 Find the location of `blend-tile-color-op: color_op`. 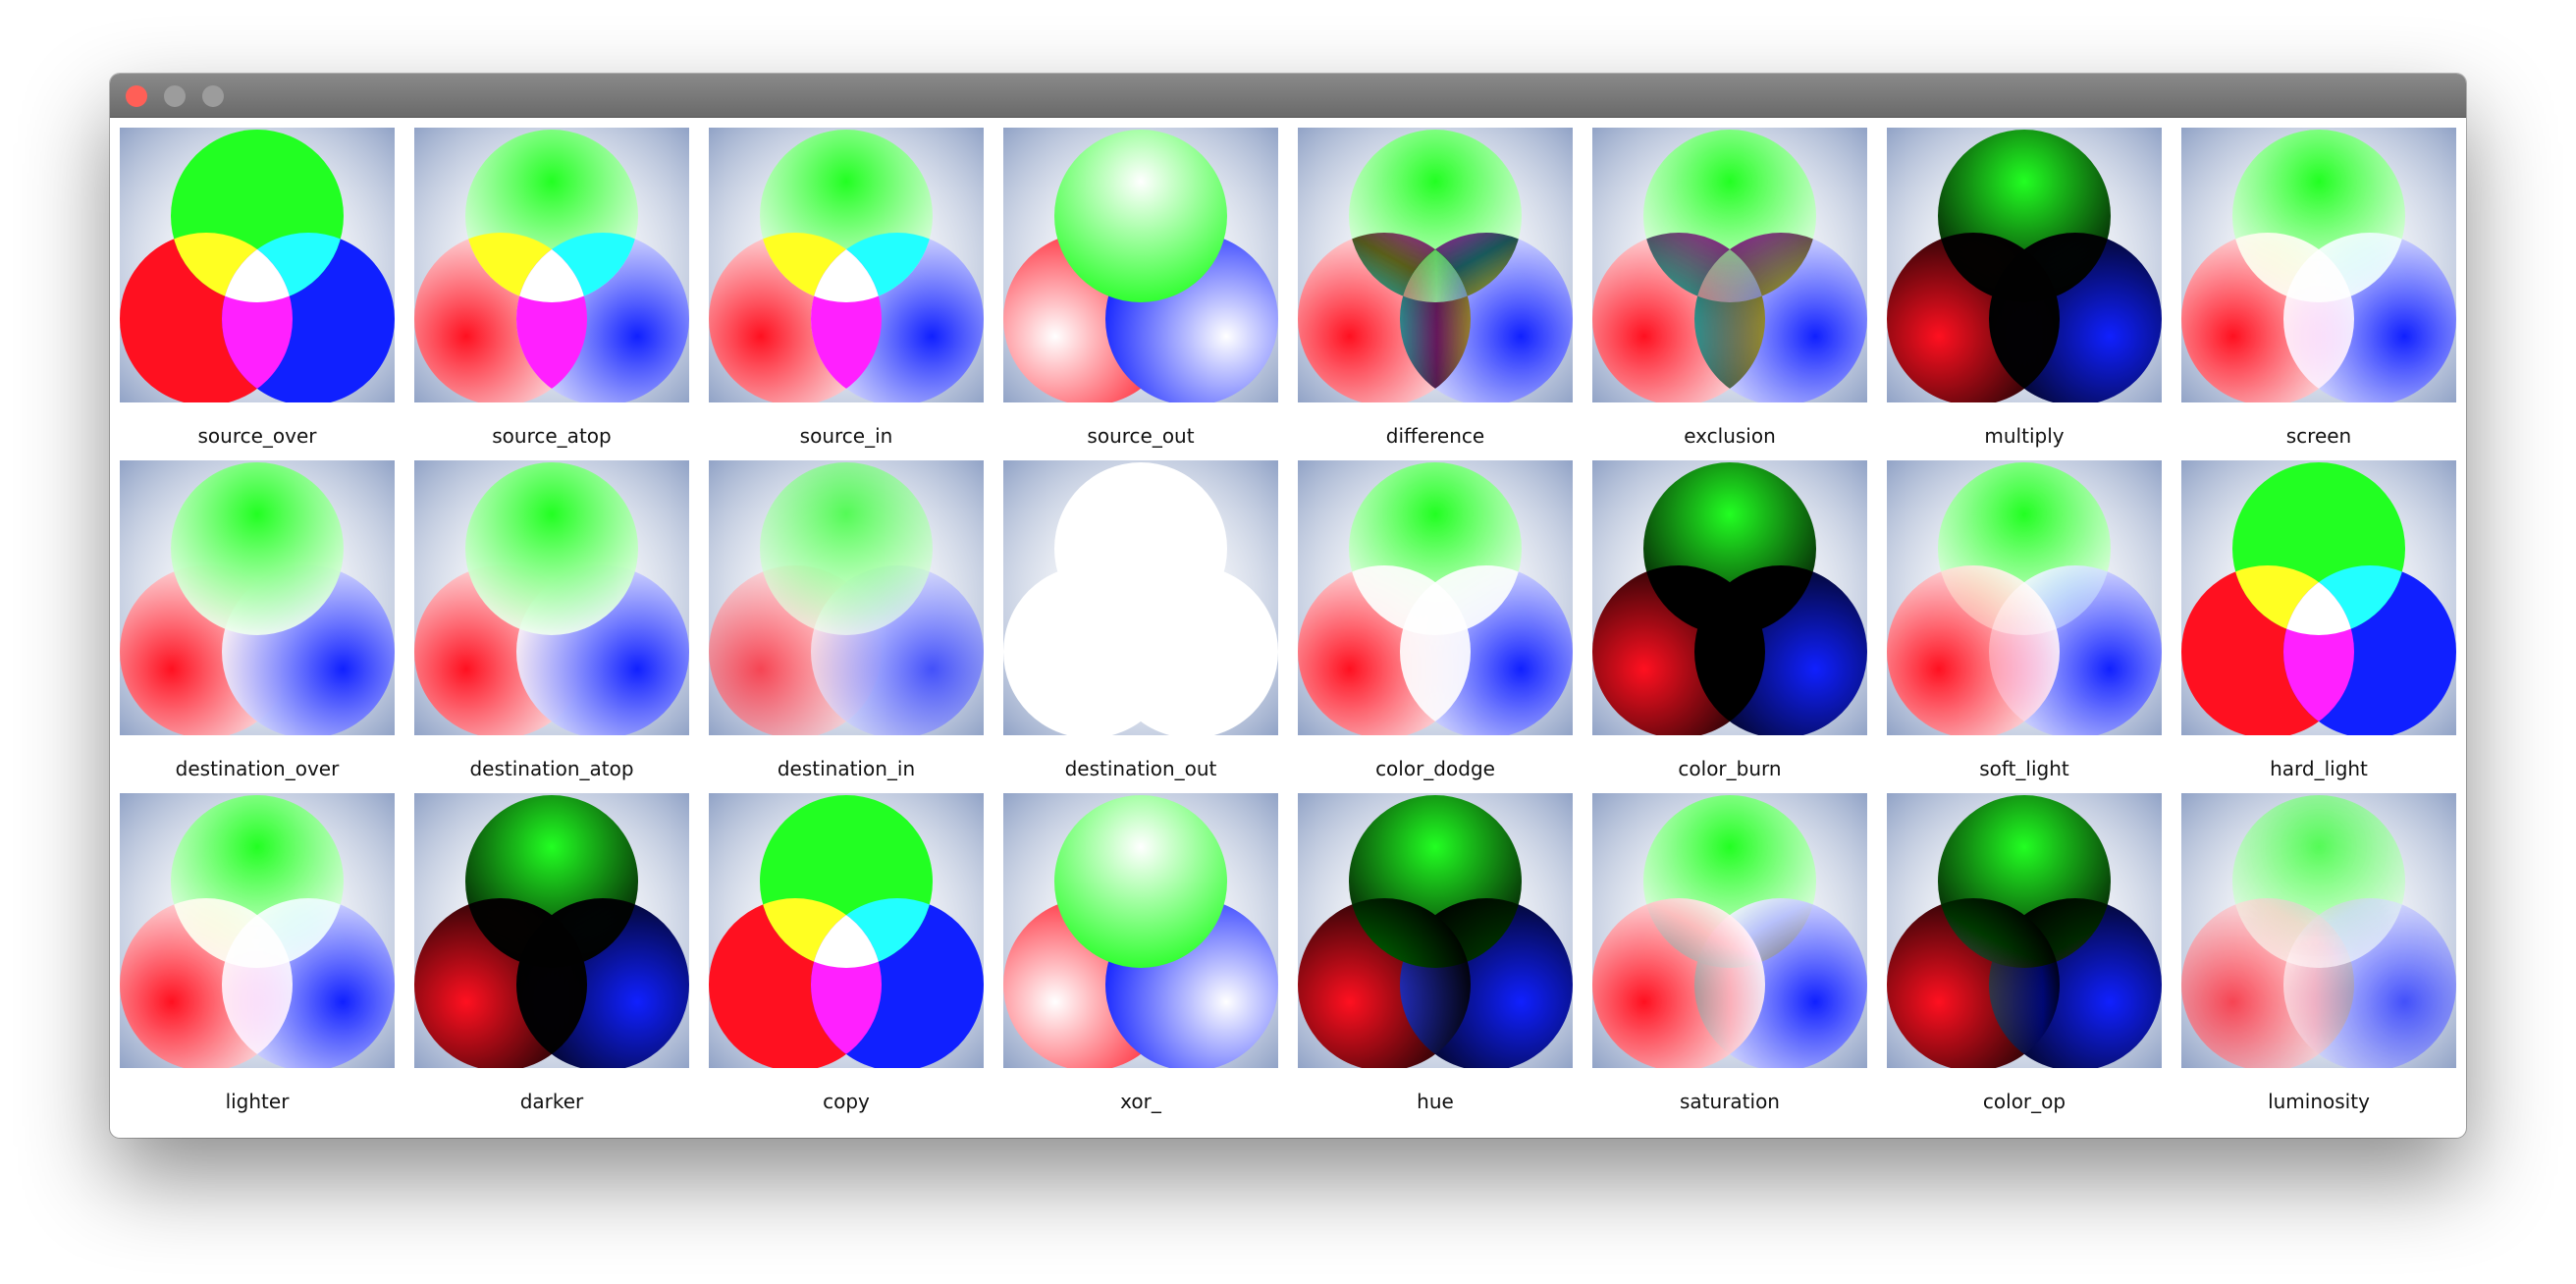

blend-tile-color-op: color_op is located at coordinates (2024, 950).